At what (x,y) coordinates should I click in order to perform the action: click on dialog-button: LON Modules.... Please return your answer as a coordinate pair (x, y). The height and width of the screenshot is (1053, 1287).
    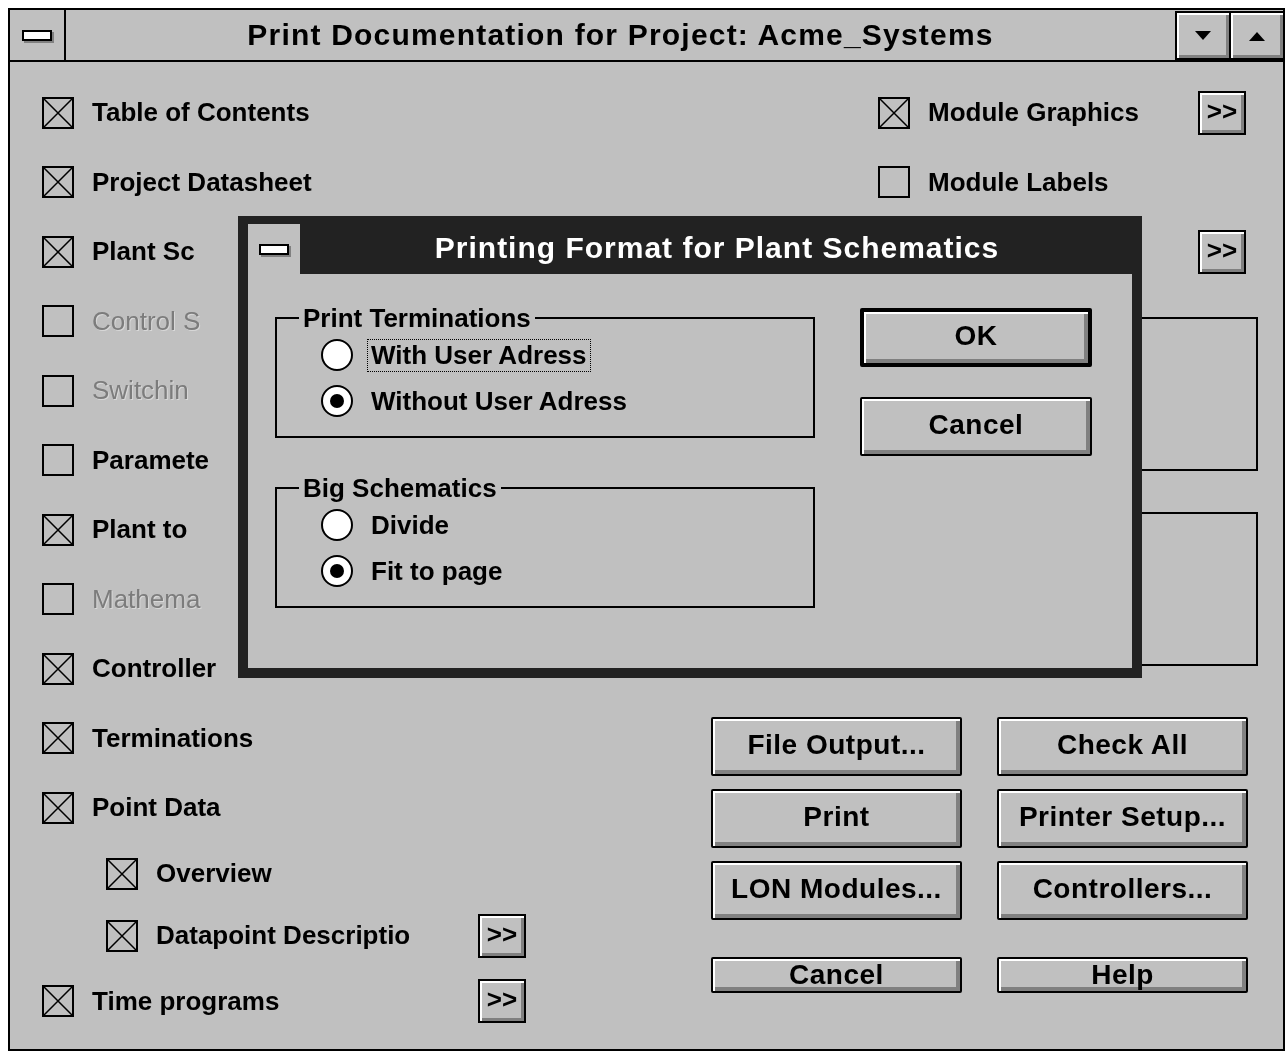
    Looking at the image, I should click on (836, 890).